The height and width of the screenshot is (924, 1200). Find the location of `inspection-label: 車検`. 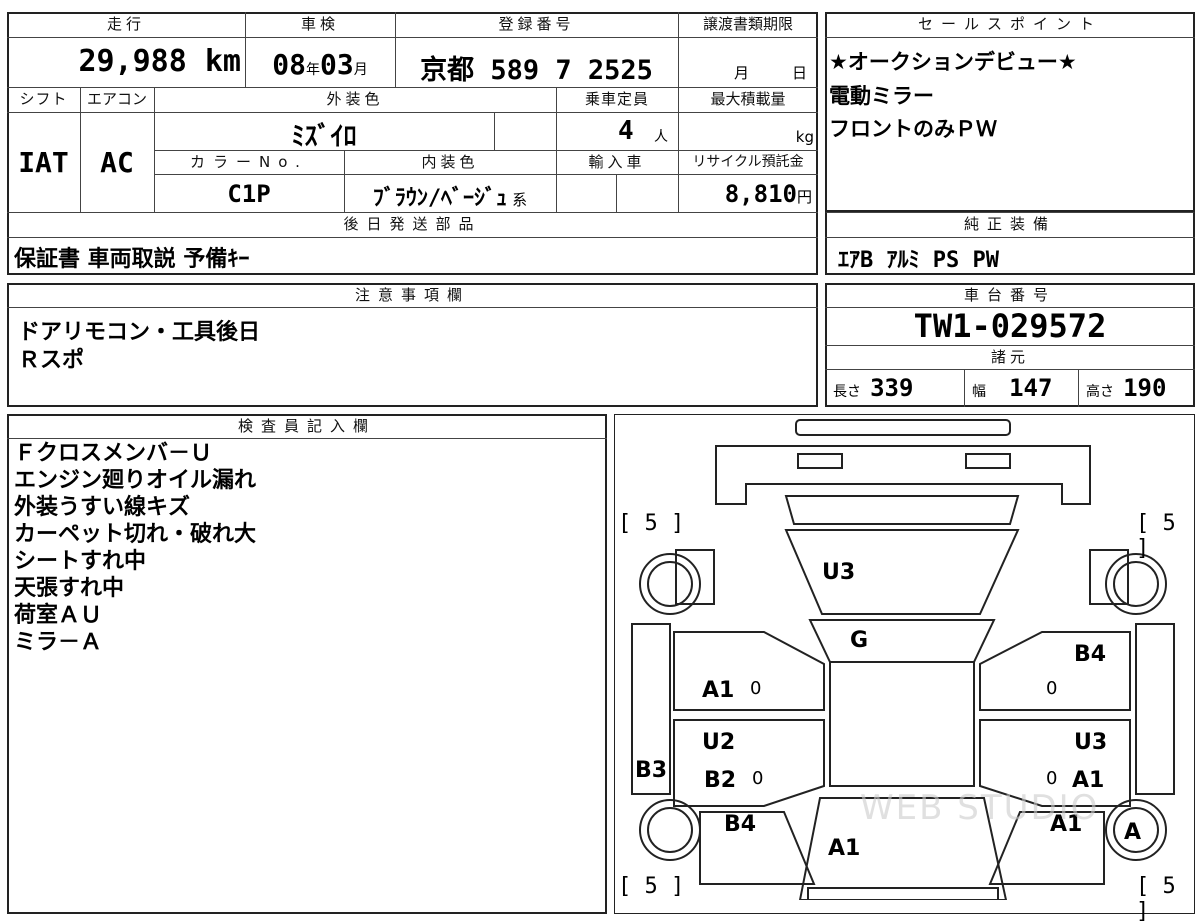

inspection-label: 車検 is located at coordinates (319, 24).